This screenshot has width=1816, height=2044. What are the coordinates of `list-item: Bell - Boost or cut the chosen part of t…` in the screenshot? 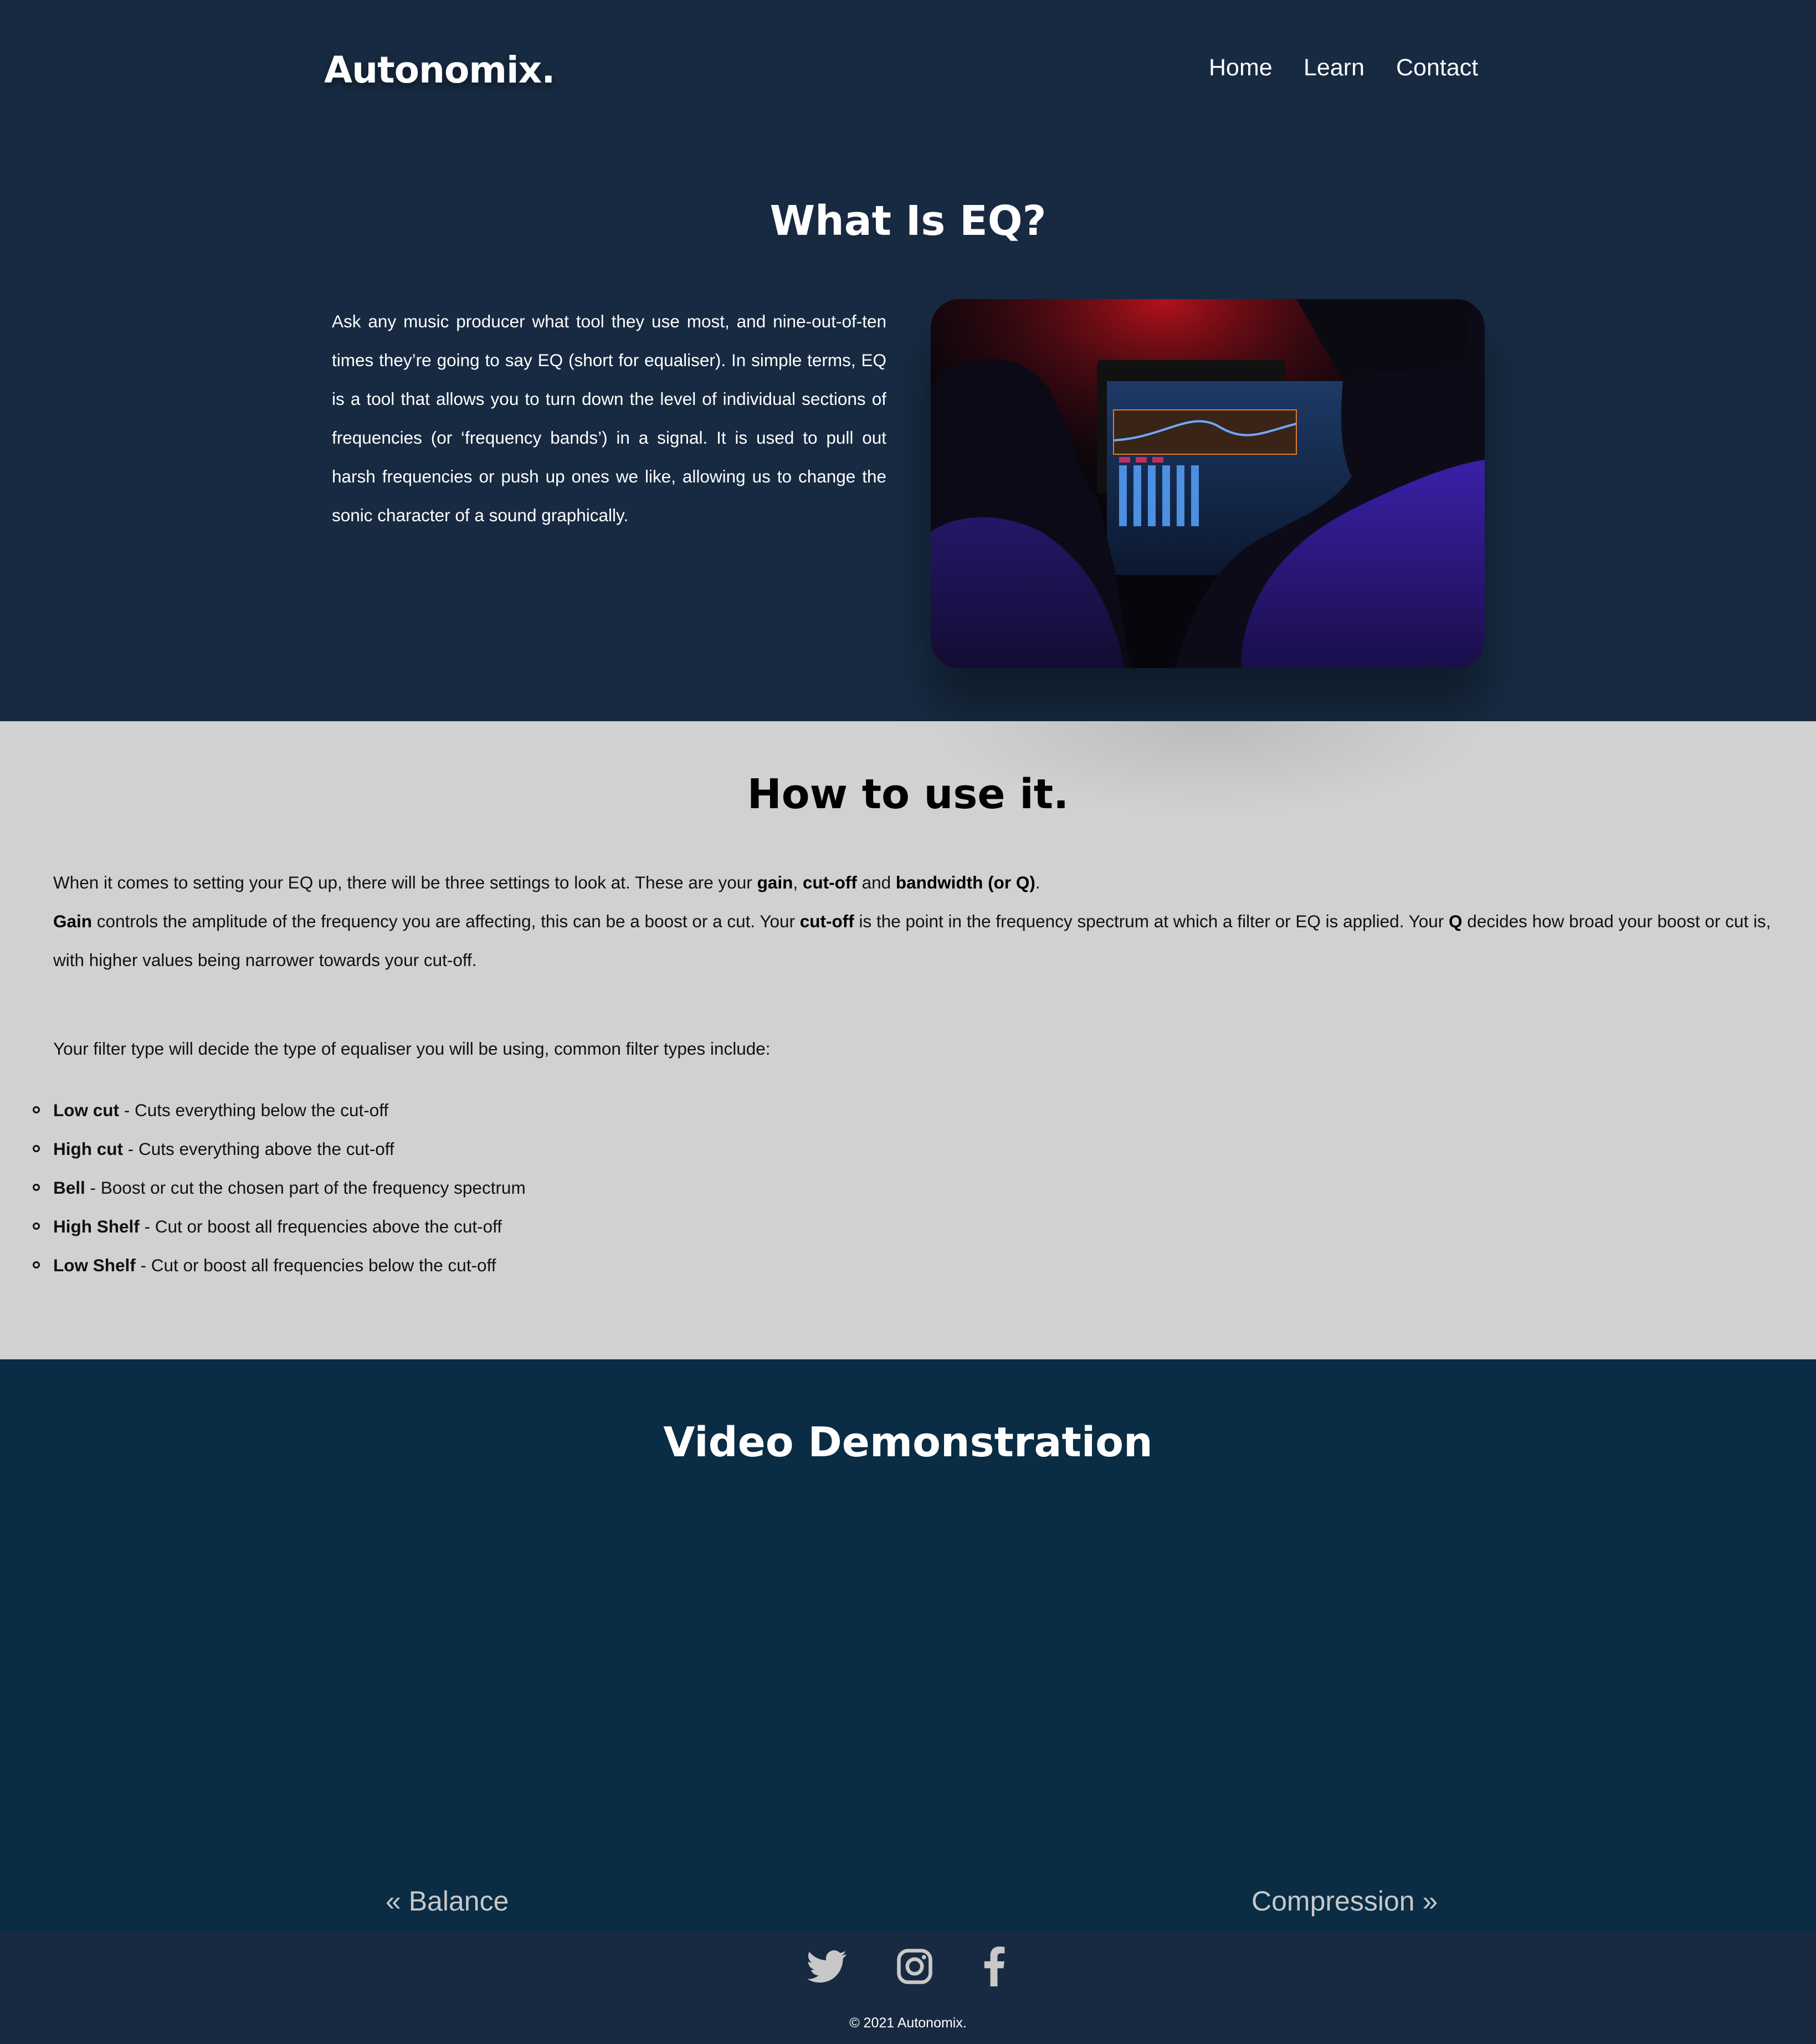 It's located at (290, 1188).